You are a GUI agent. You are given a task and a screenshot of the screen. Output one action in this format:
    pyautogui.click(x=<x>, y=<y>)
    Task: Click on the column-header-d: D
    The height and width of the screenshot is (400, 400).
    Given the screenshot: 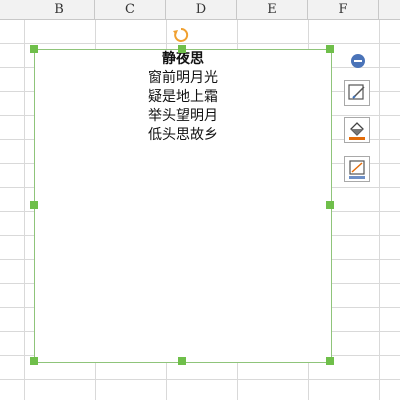 What is the action you would take?
    pyautogui.click(x=201, y=9)
    